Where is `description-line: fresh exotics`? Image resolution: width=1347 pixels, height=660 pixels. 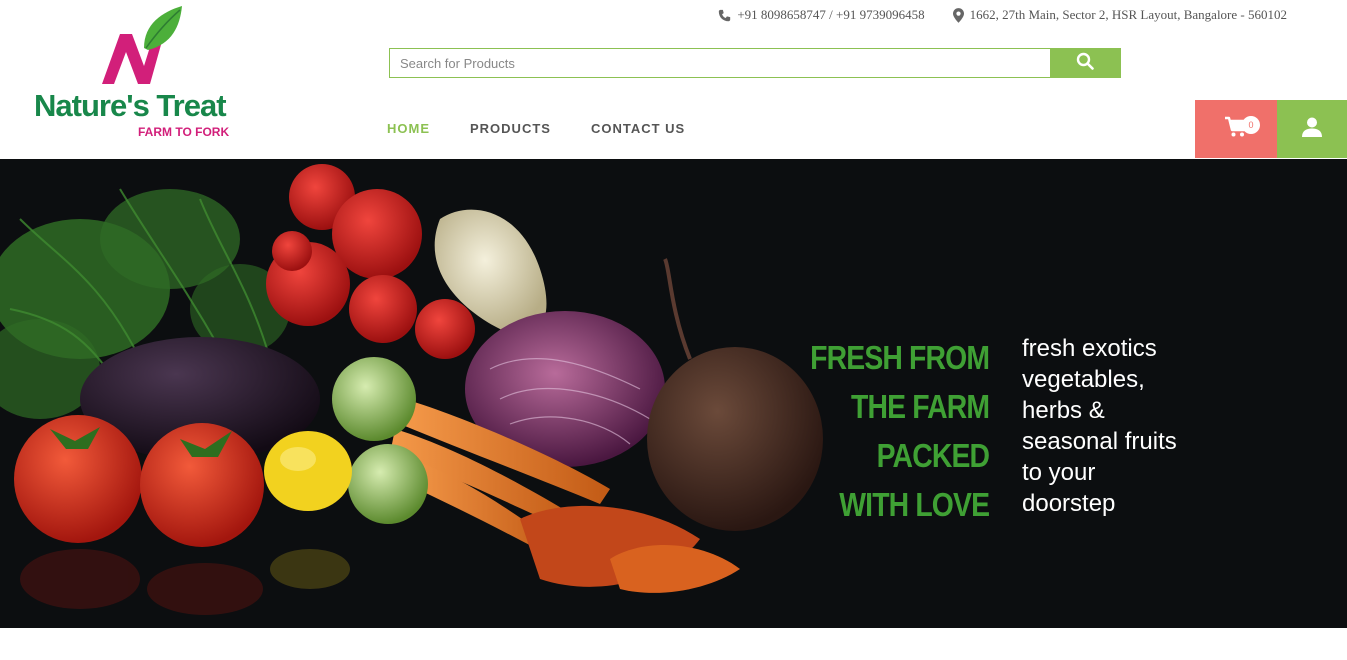
description-line: fresh exotics is located at coordinates (1089, 348).